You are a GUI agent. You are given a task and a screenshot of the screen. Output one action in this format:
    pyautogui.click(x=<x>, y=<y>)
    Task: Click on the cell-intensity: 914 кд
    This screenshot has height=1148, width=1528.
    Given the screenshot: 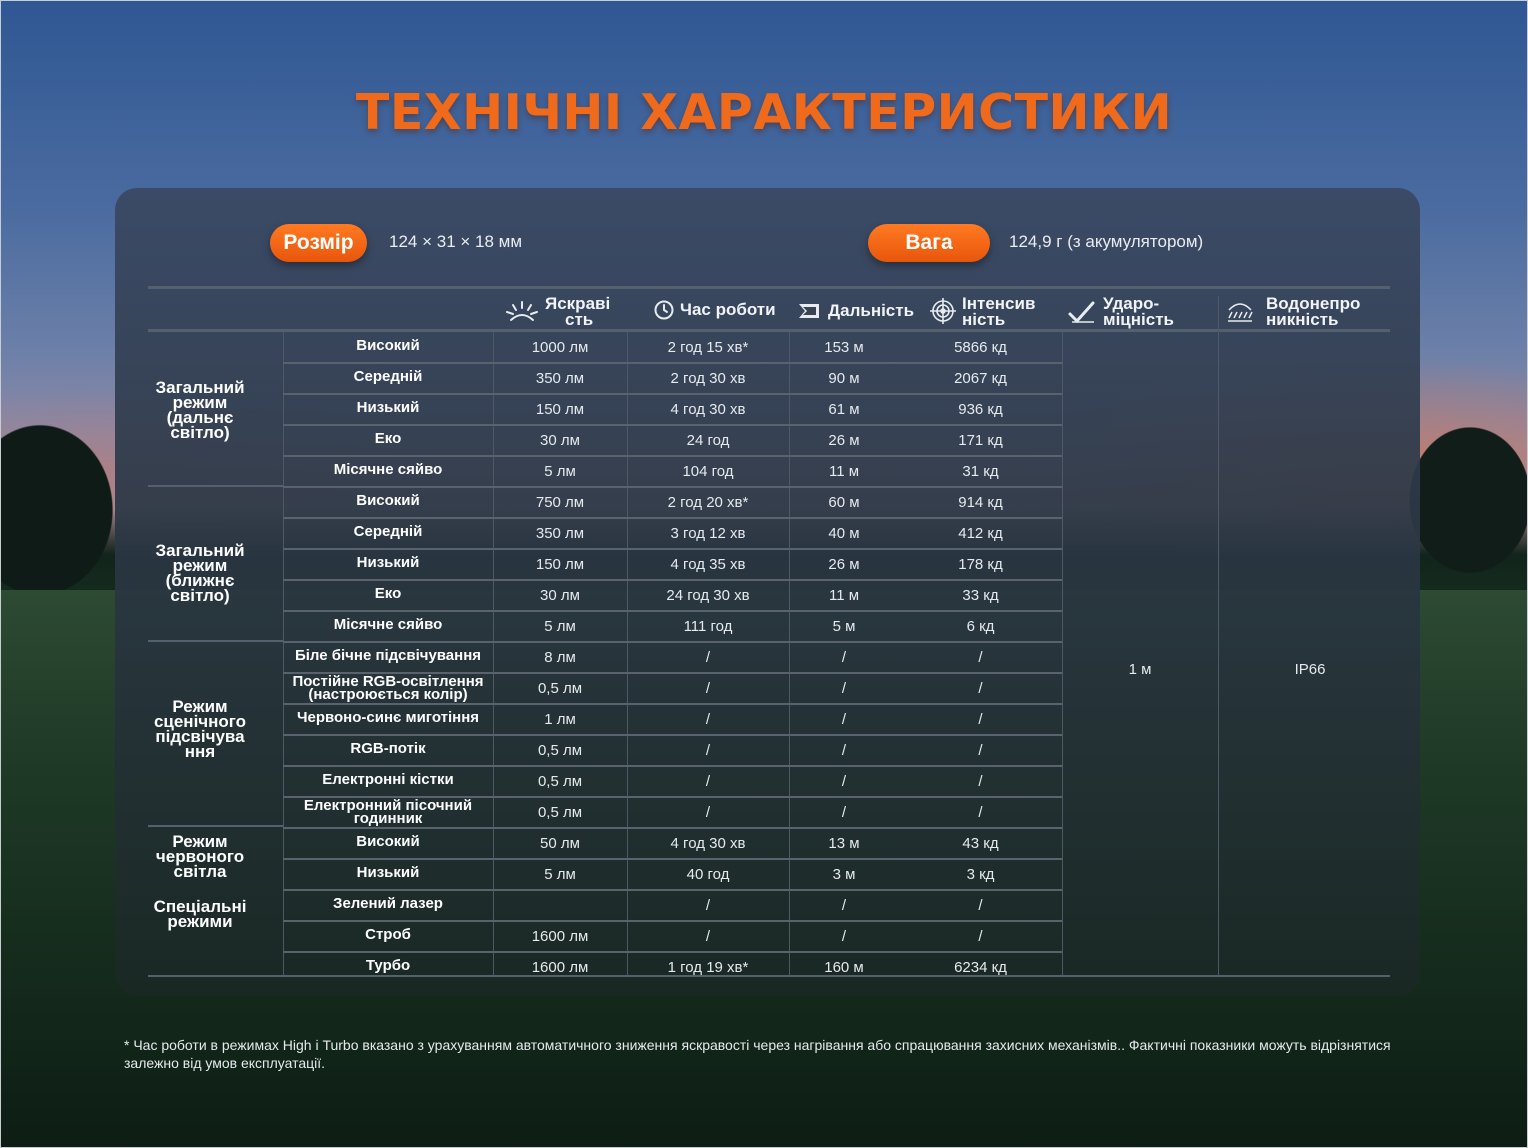 What is the action you would take?
    pyautogui.click(x=980, y=502)
    